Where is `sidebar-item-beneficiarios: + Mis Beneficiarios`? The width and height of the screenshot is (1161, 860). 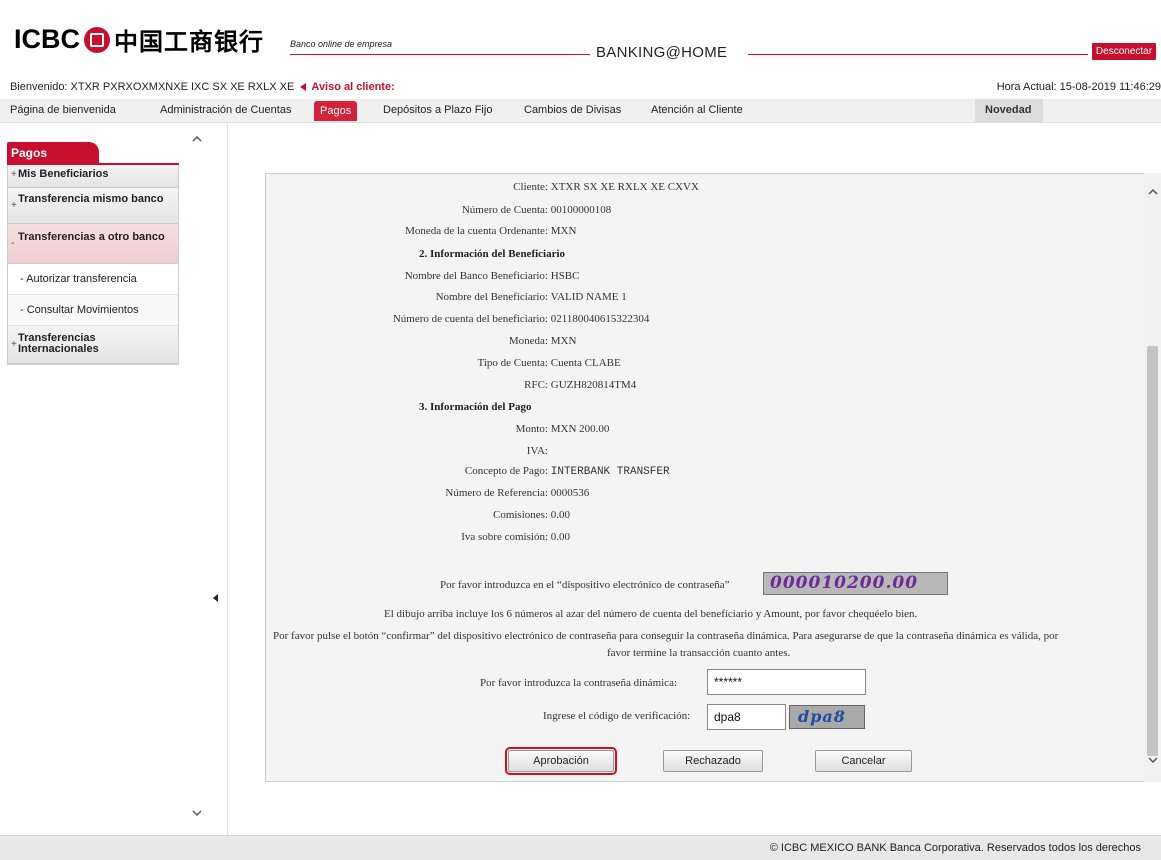 sidebar-item-beneficiarios: + Mis Beneficiarios is located at coordinates (93, 176).